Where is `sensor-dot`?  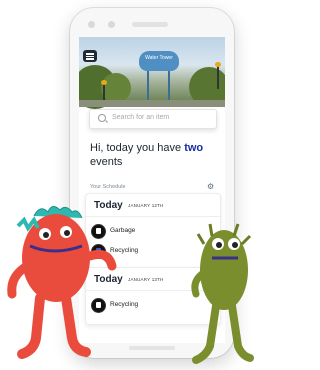 sensor-dot is located at coordinates (111, 24).